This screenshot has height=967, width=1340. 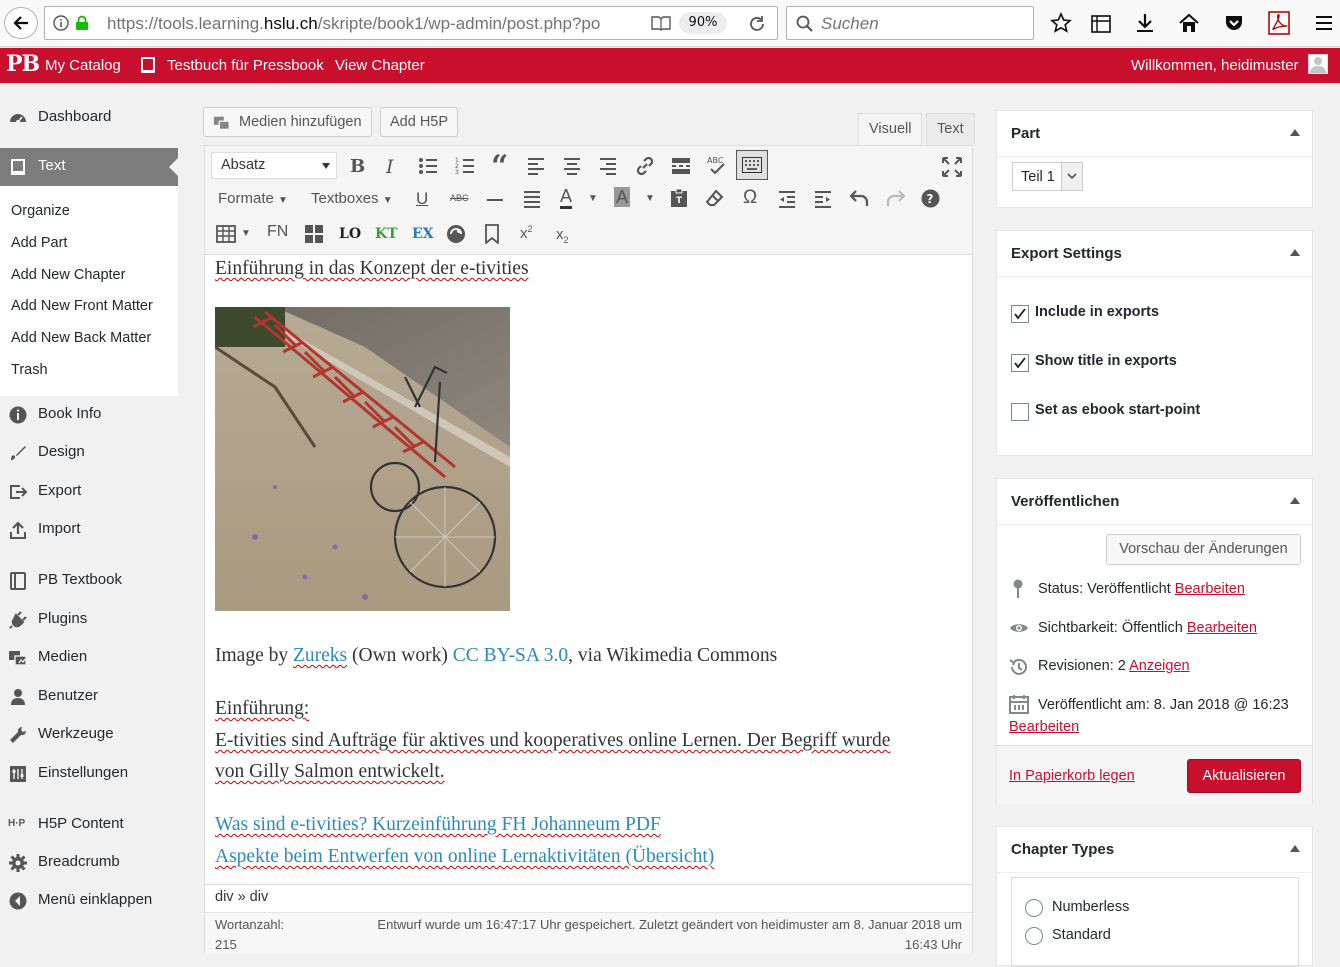 I want to click on chapter-heading-line: Einführung in das Konzept der e-tivities, so click(x=372, y=269).